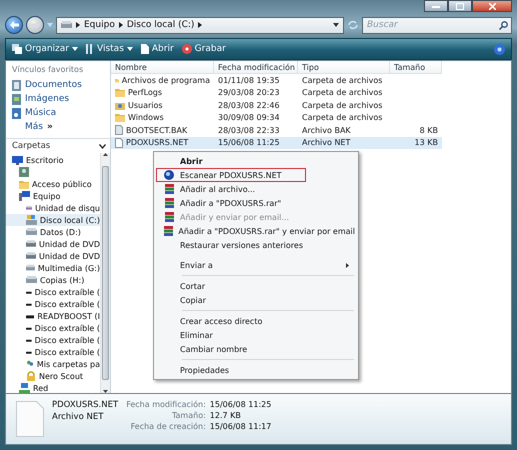  What do you see at coordinates (58, 113) in the screenshot?
I see `favorite-link: Música` at bounding box center [58, 113].